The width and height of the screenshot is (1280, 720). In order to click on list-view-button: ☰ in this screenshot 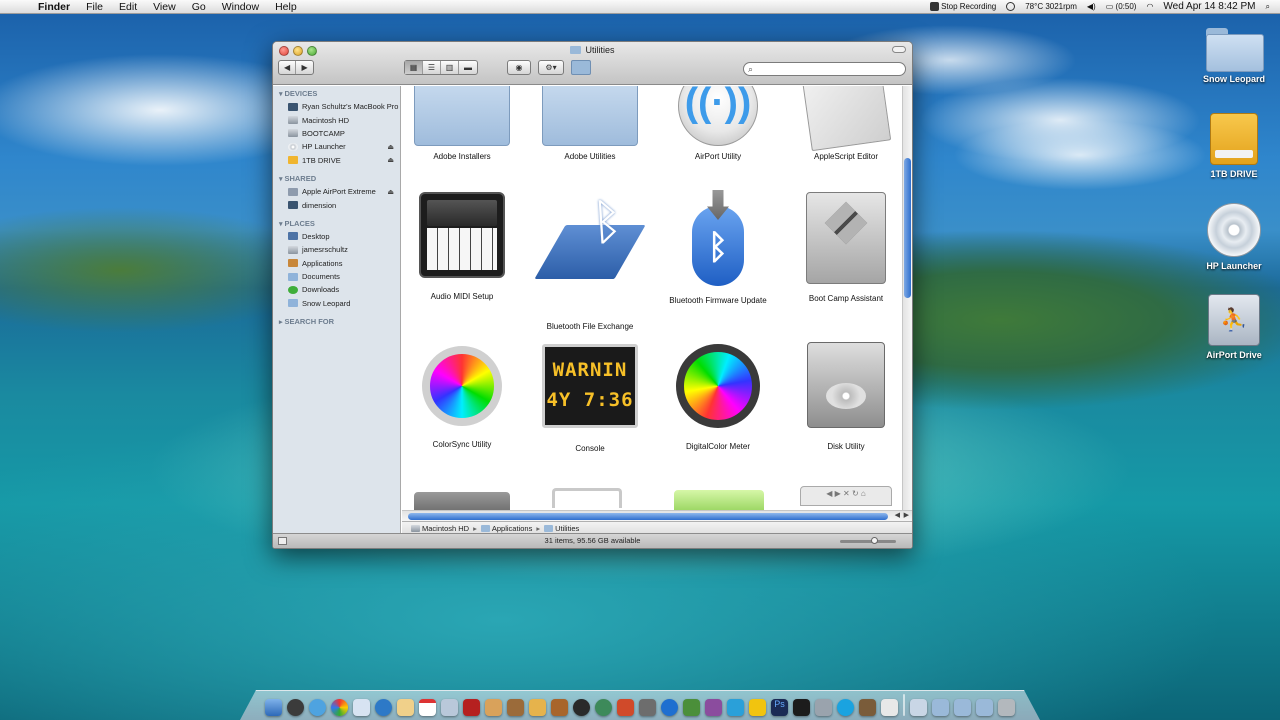, I will do `click(432, 67)`.